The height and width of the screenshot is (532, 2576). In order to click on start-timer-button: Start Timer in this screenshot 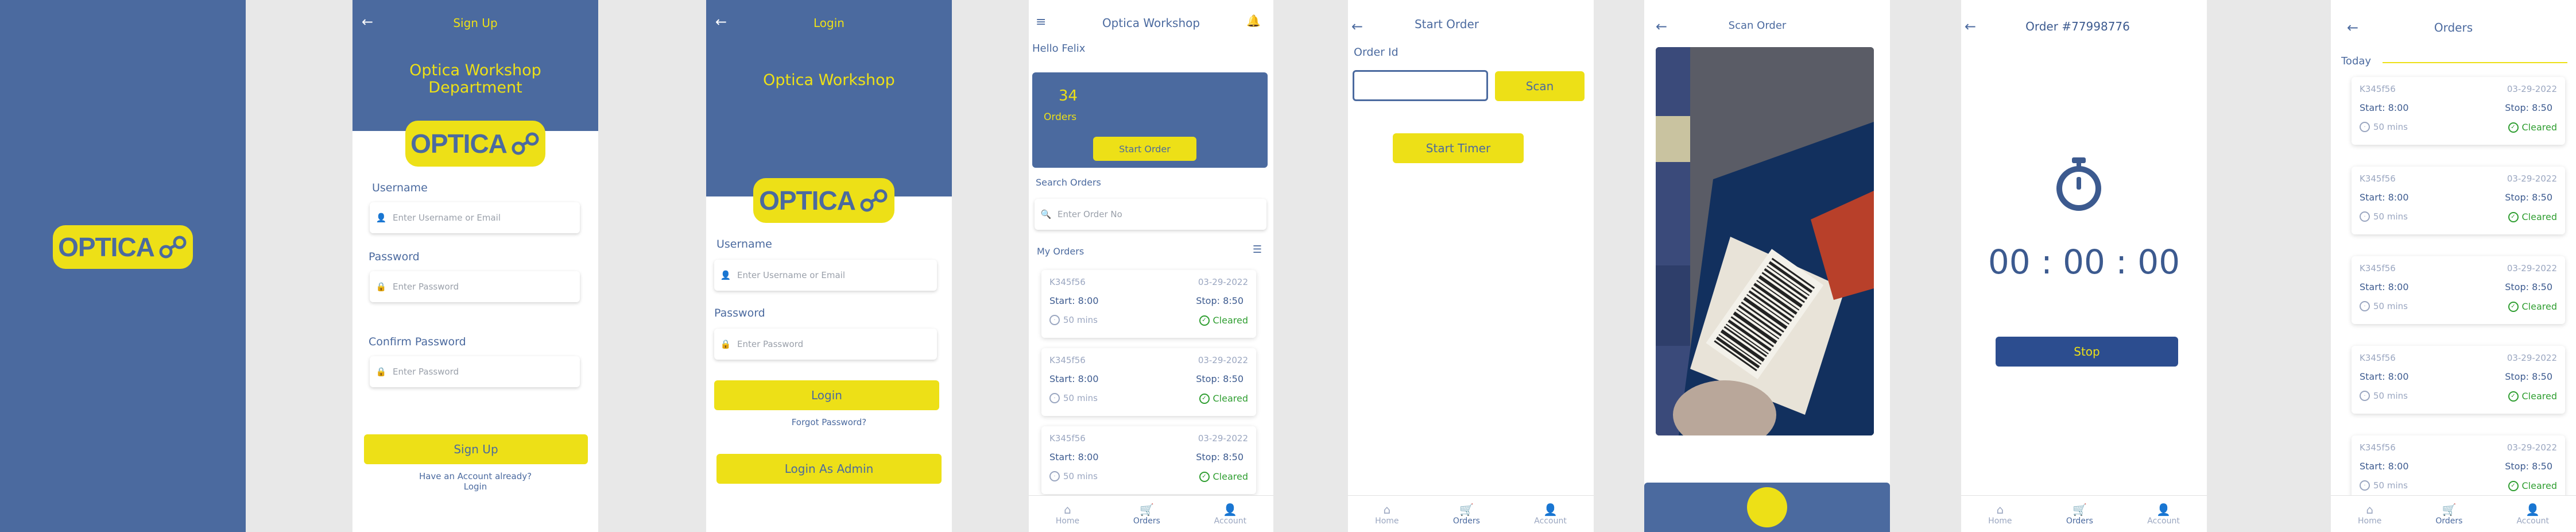, I will do `click(1458, 148)`.